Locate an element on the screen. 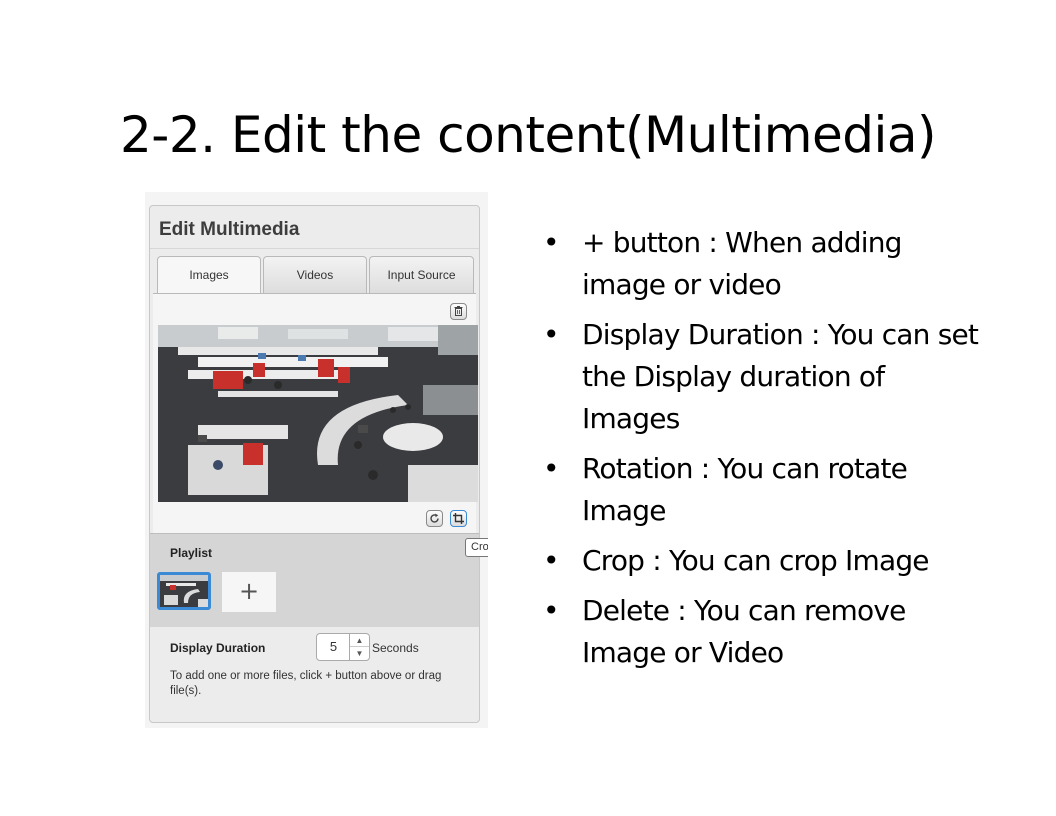  duration-unit: Seconds is located at coordinates (395, 648).